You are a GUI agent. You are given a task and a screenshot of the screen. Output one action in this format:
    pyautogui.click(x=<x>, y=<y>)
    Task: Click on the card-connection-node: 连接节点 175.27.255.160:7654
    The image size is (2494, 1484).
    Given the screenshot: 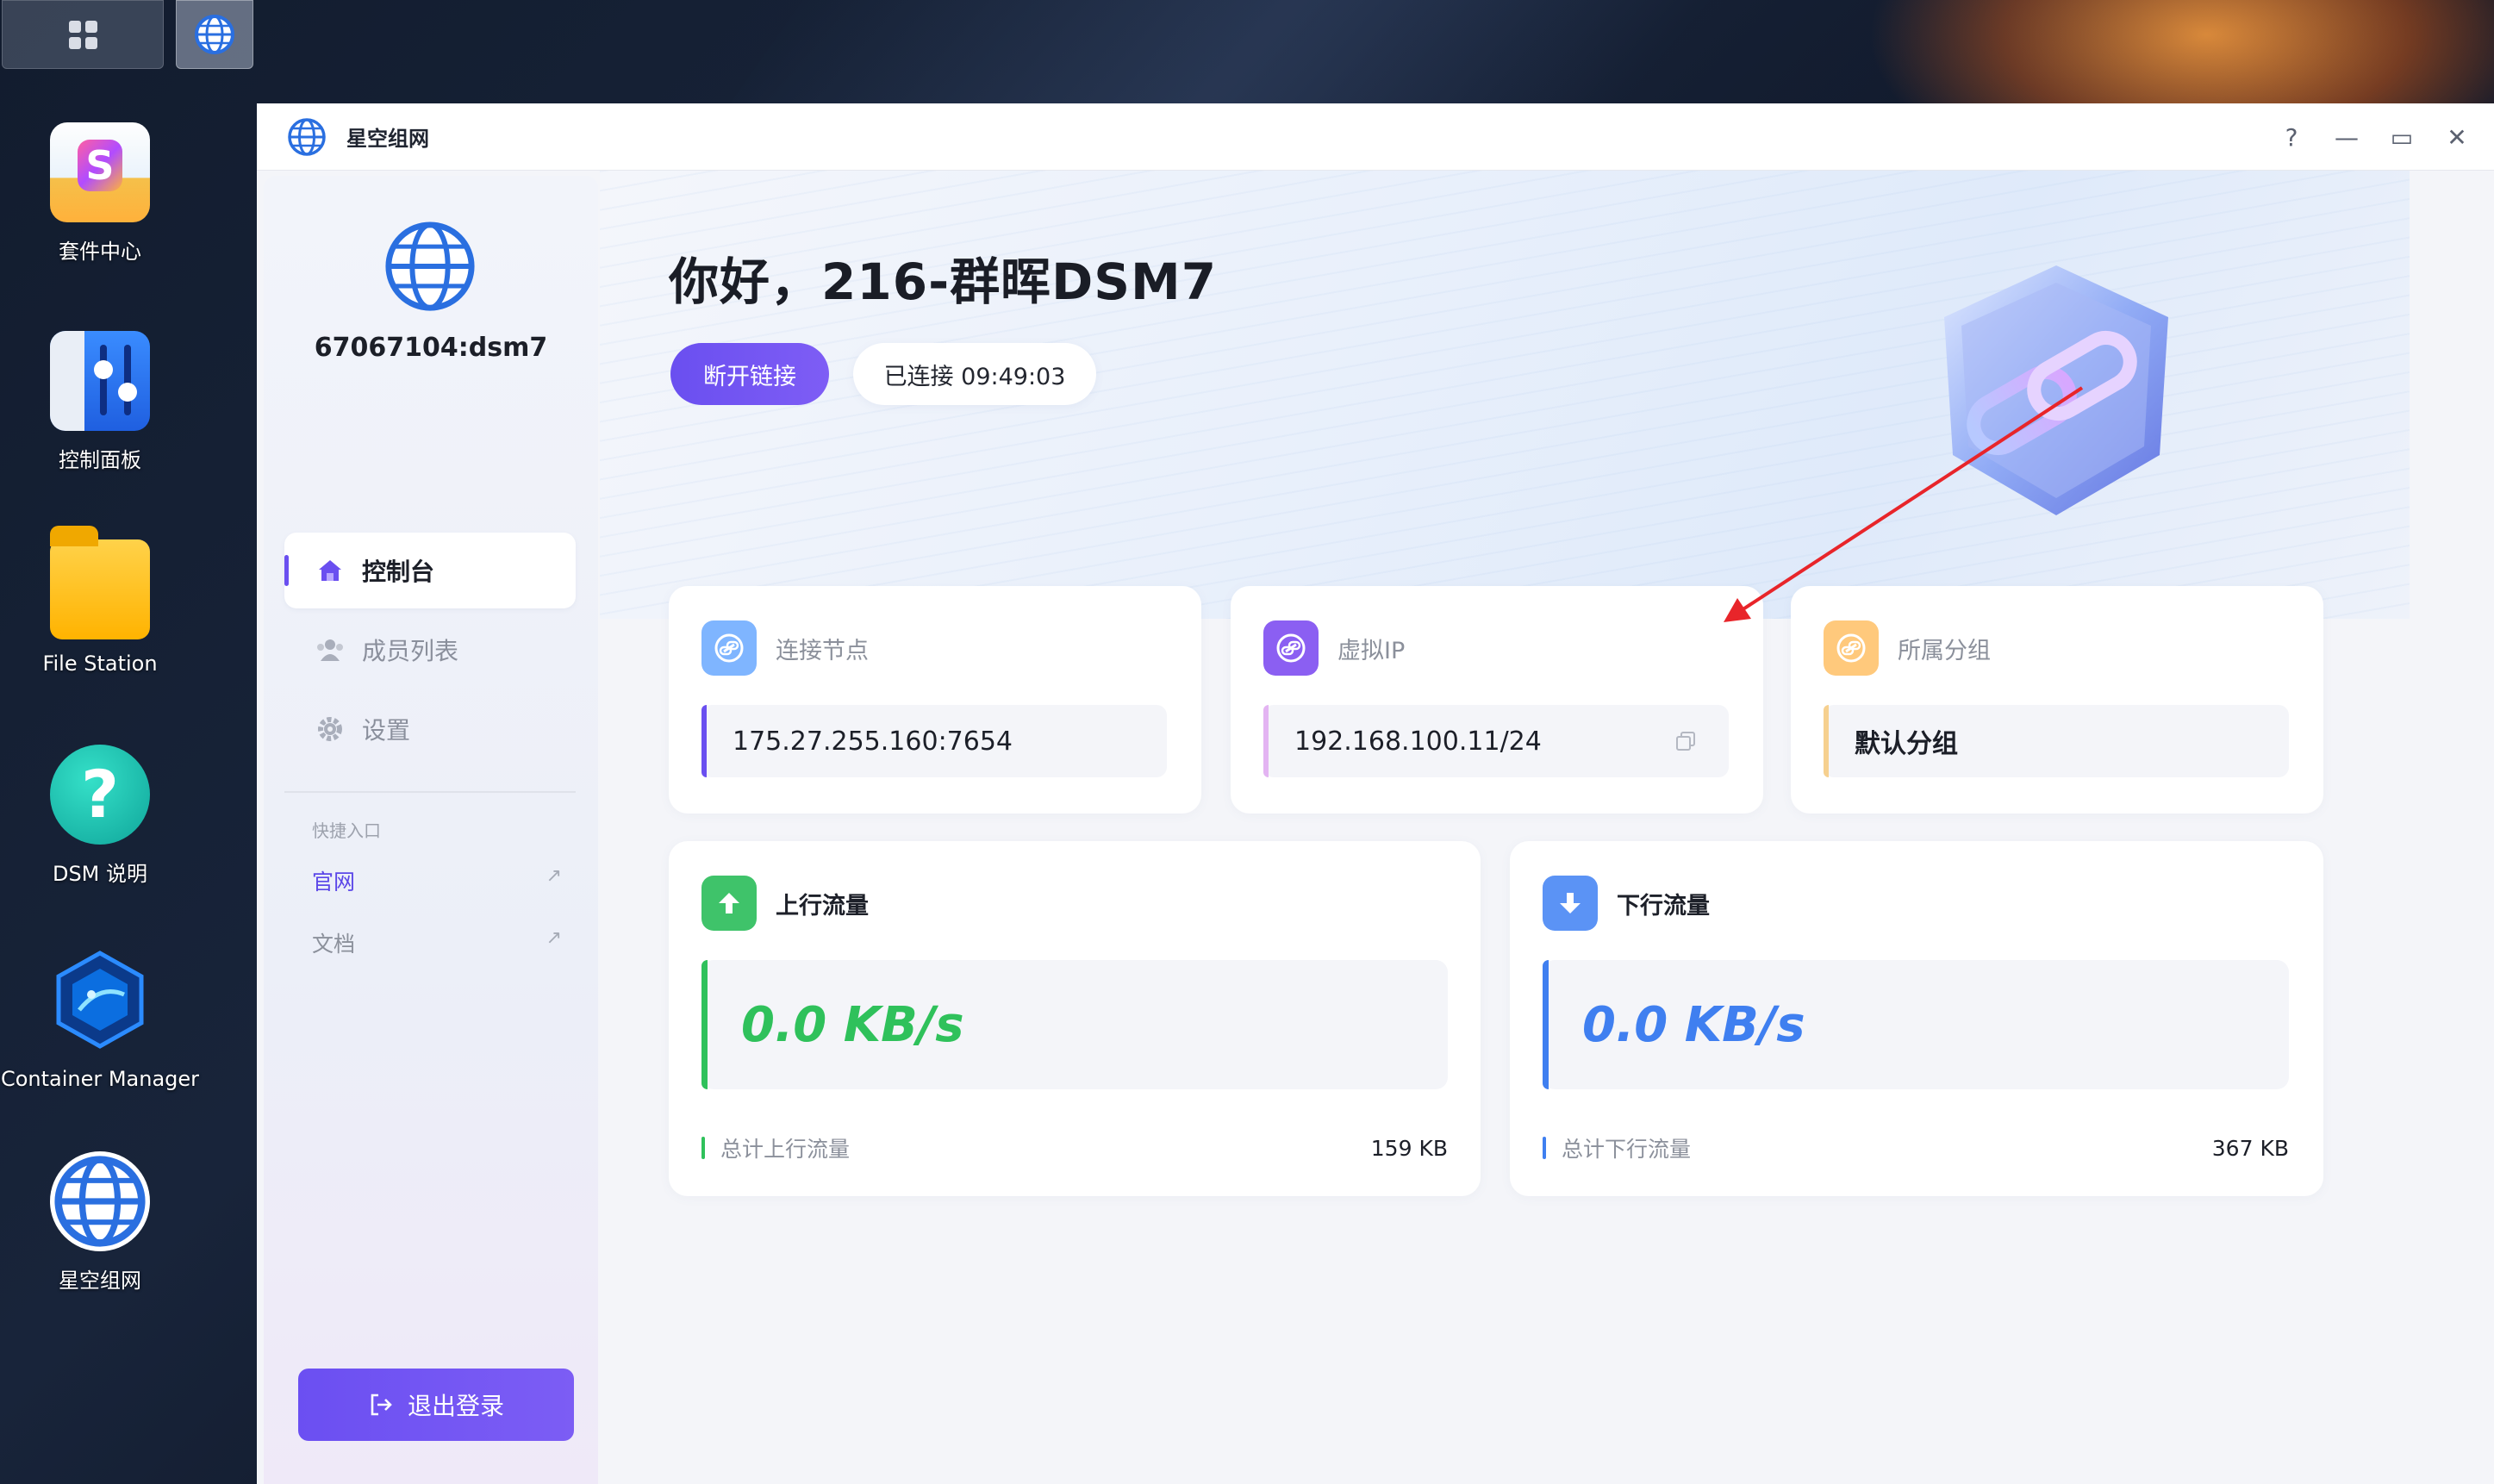 What is the action you would take?
    pyautogui.click(x=935, y=700)
    